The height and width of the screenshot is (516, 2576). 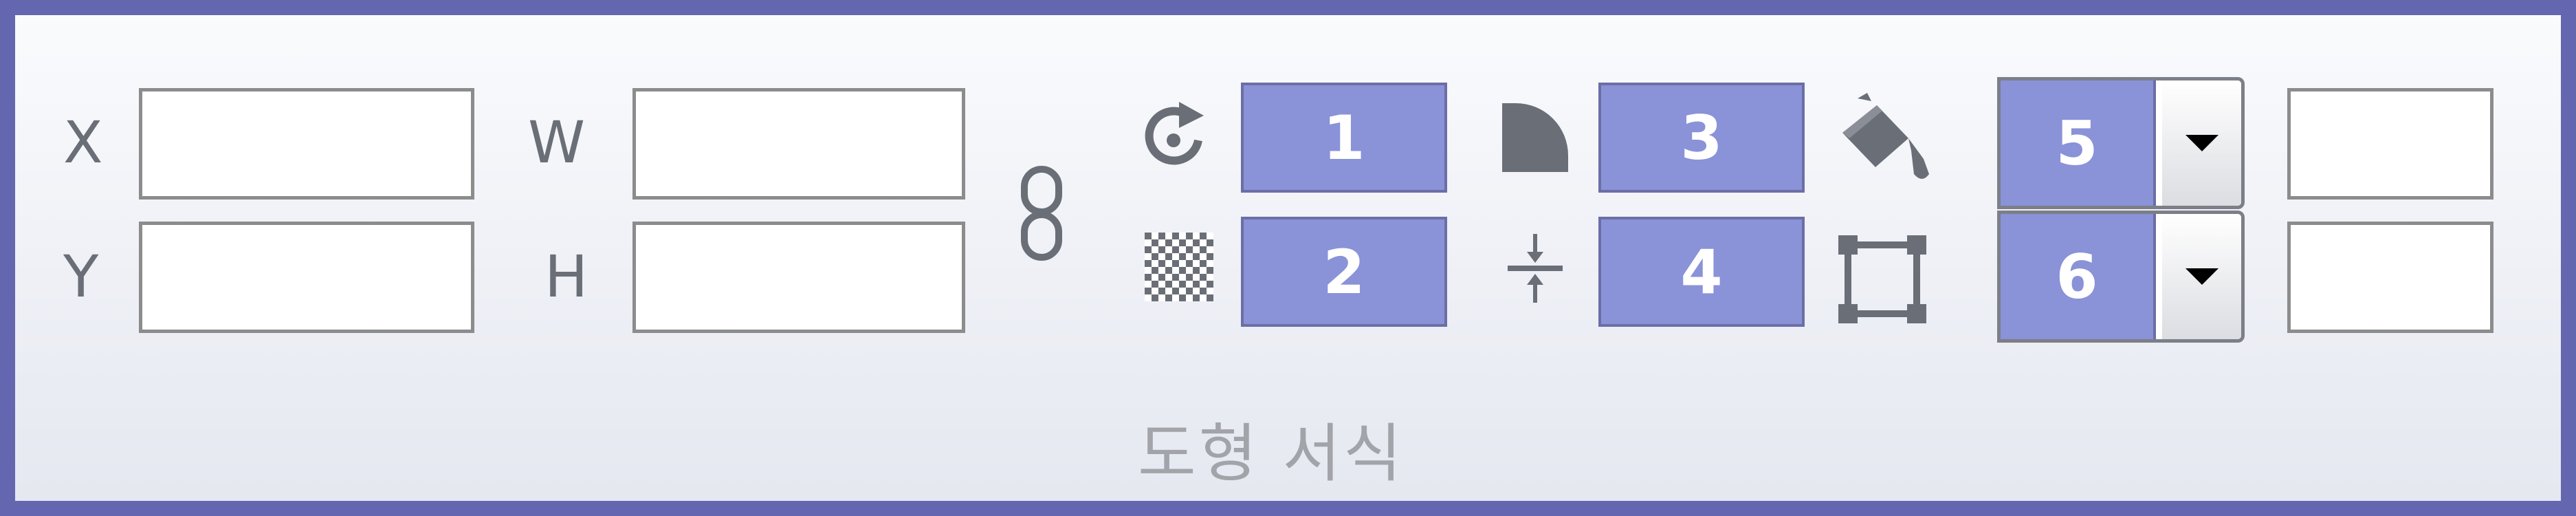 What do you see at coordinates (2078, 143) in the screenshot?
I see `fill-color-value: 5` at bounding box center [2078, 143].